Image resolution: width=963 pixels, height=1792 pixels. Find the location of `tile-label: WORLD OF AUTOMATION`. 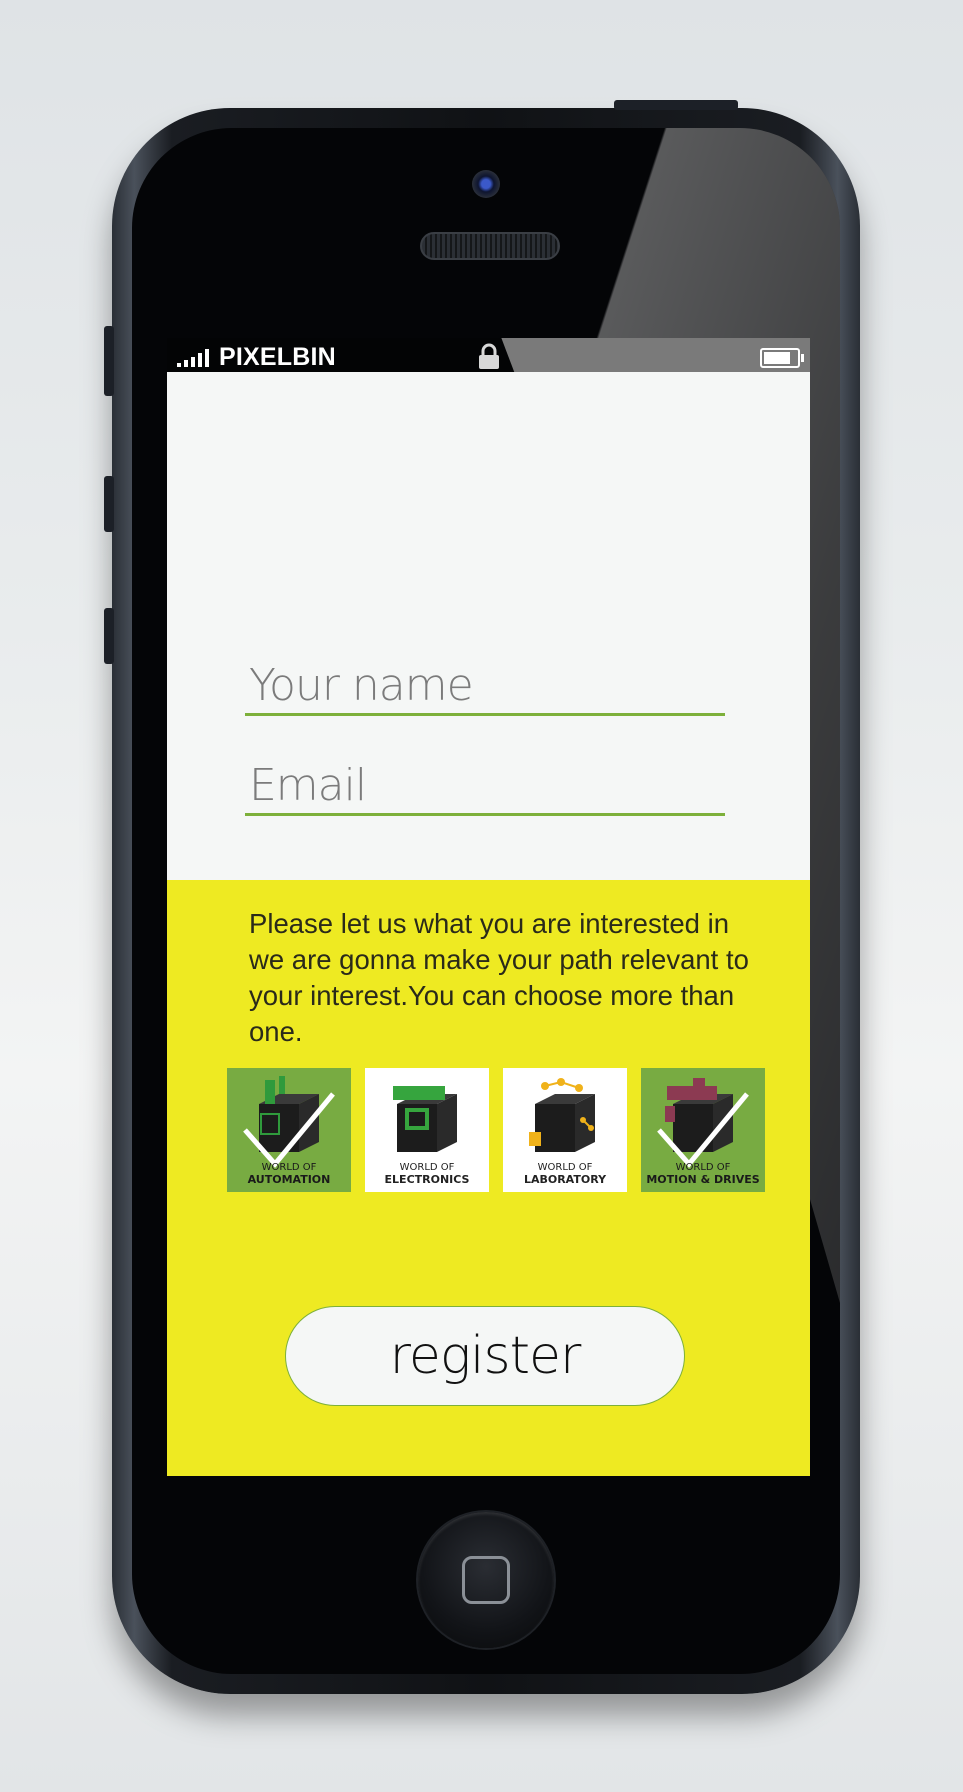

tile-label: WORLD OF AUTOMATION is located at coordinates (289, 1174).